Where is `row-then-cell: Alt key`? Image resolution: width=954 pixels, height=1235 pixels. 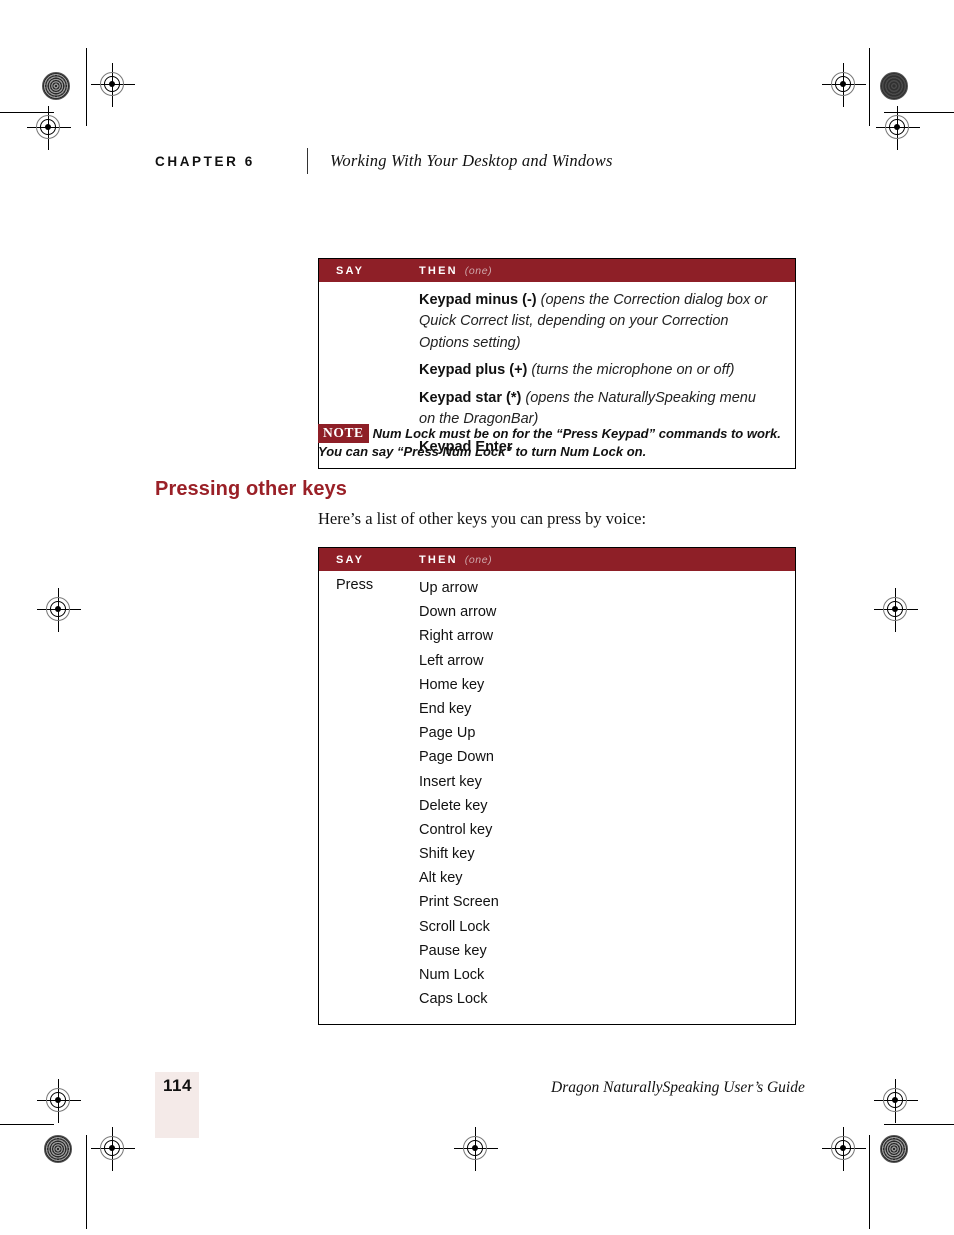 row-then-cell: Alt key is located at coordinates (441, 878).